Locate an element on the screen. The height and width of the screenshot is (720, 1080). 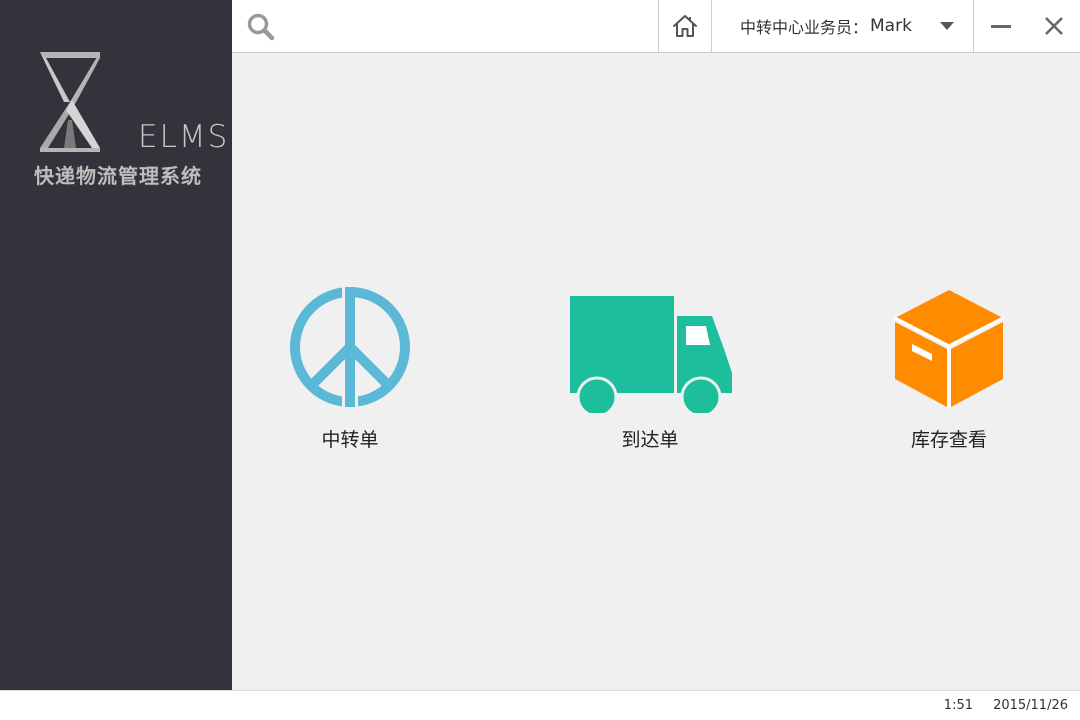
status-bar: 1:51 2015/11/26 is located at coordinates (540, 705).